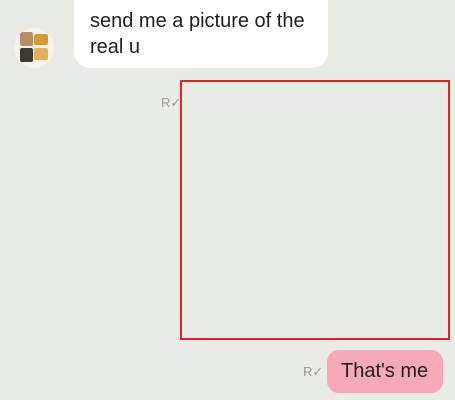 The width and height of the screenshot is (455, 400). I want to click on contact-avatar, so click(34, 48).